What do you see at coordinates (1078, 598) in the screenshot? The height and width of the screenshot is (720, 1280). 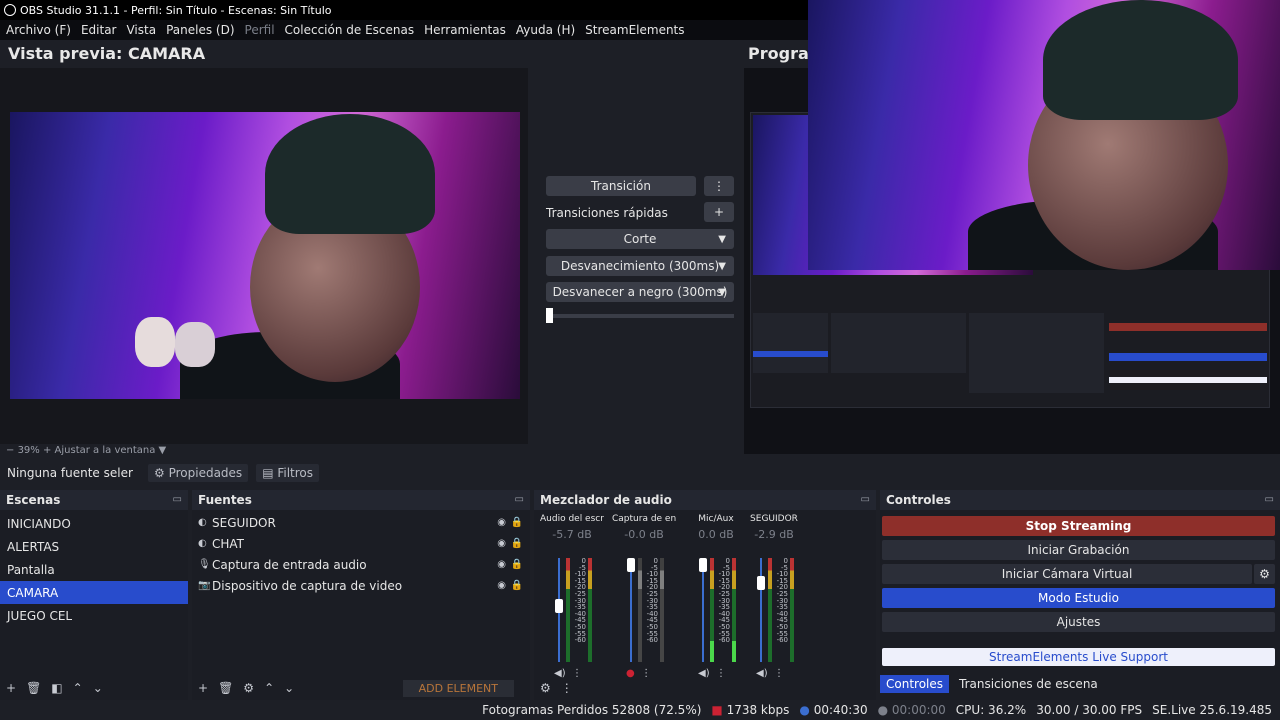 I see `studio-mode-button: Modo Estudio` at bounding box center [1078, 598].